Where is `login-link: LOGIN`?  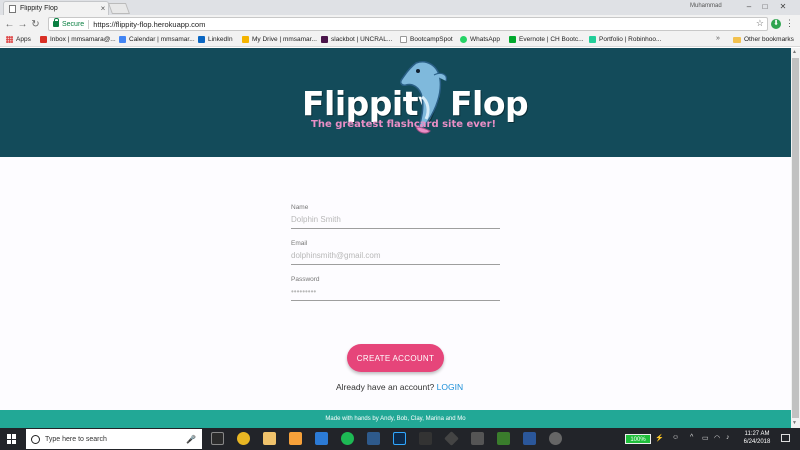
login-link: LOGIN is located at coordinates (450, 387).